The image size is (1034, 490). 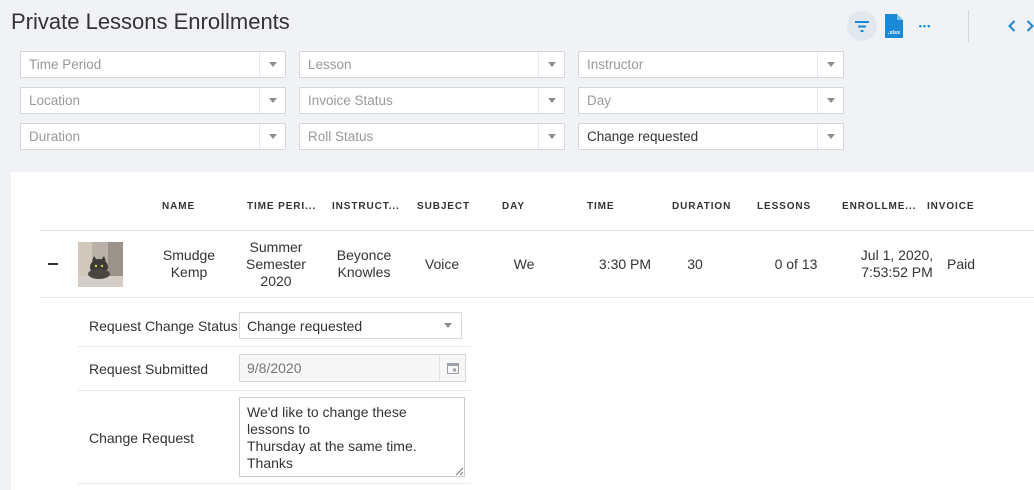 I want to click on more-options-button: •••, so click(x=925, y=26).